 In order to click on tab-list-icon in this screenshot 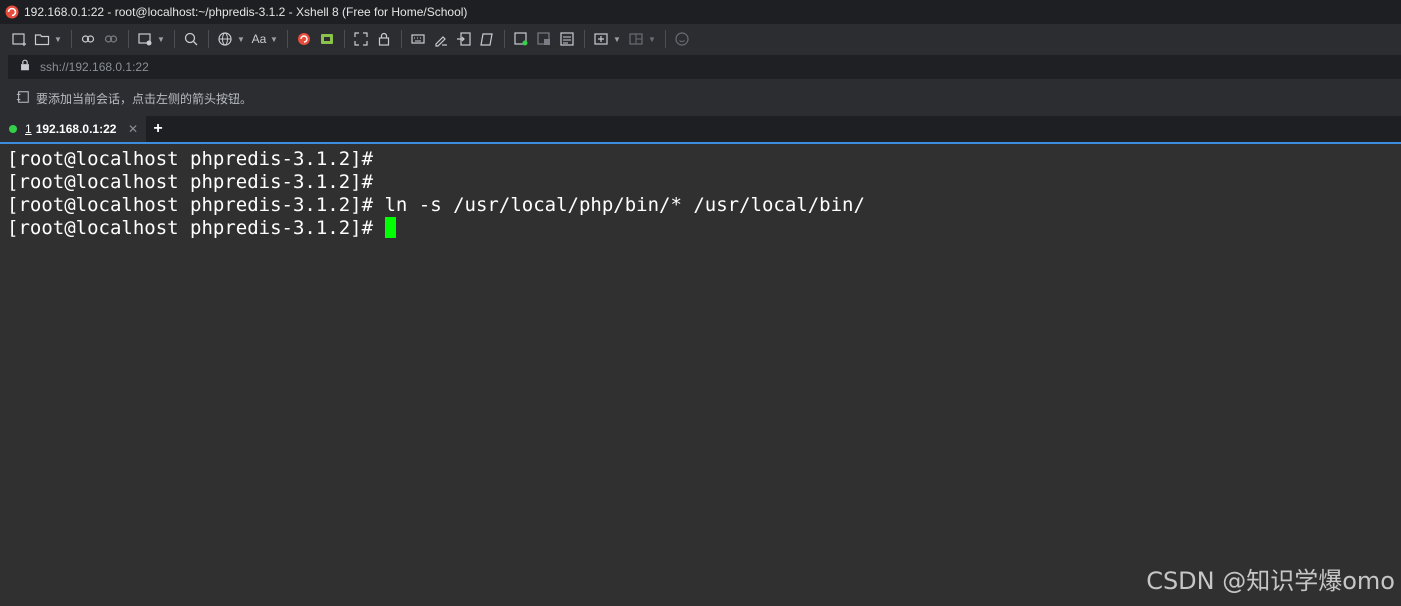, I will do `click(544, 39)`.